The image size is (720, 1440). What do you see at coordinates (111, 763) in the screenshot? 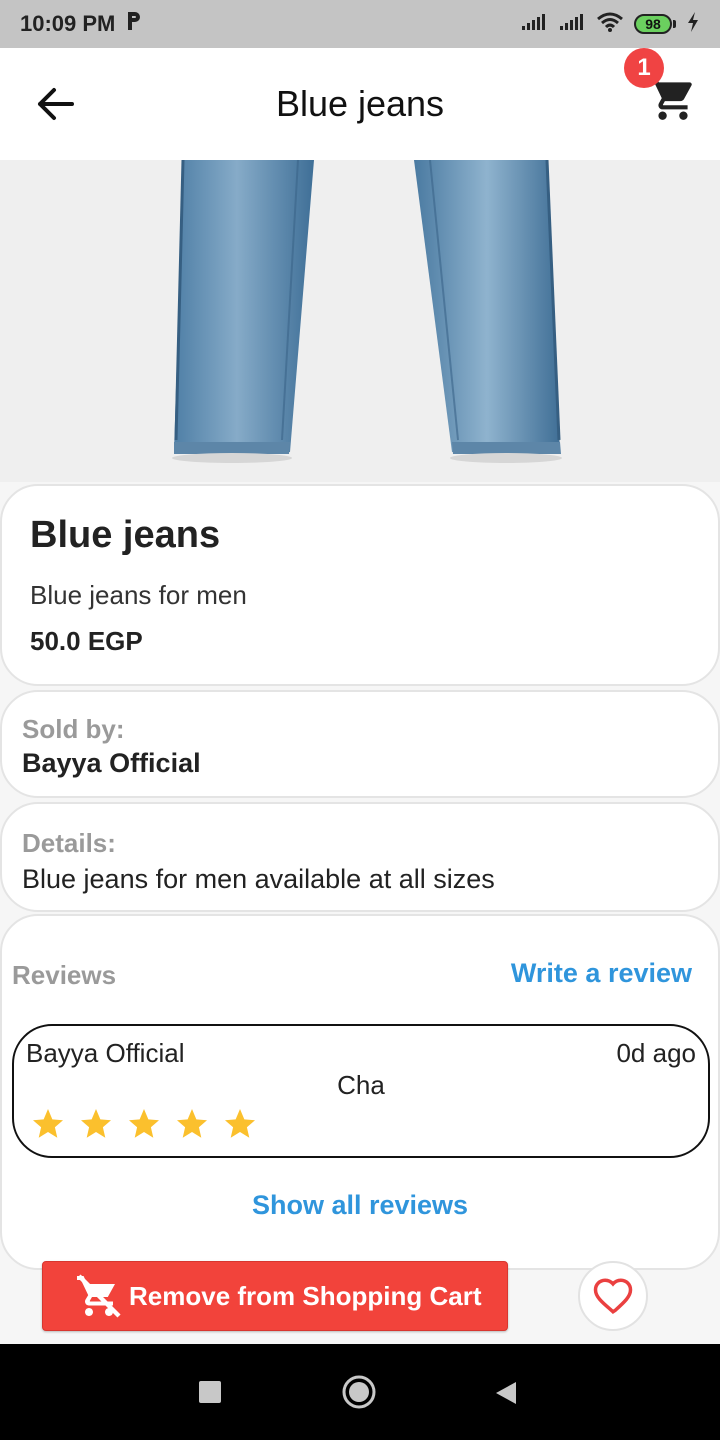
I see `seller-name: Bayya Official` at bounding box center [111, 763].